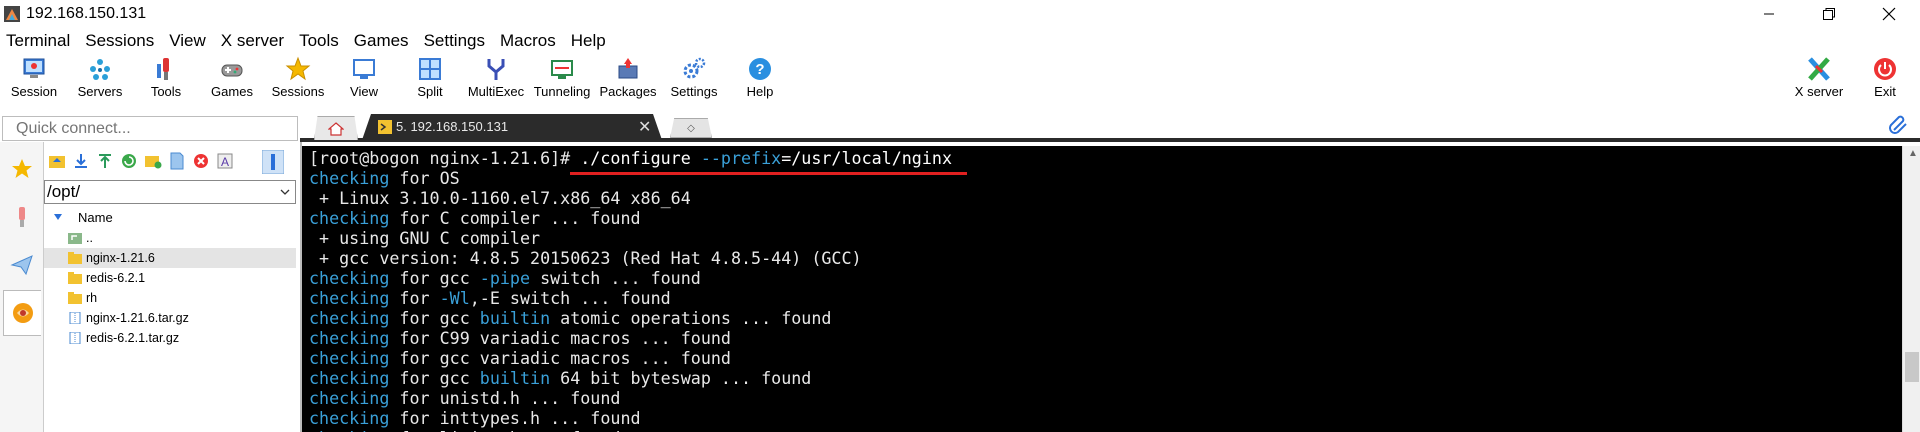  I want to click on terminal-line: checking for gcc -pipe switch ... found, so click(1105, 278).